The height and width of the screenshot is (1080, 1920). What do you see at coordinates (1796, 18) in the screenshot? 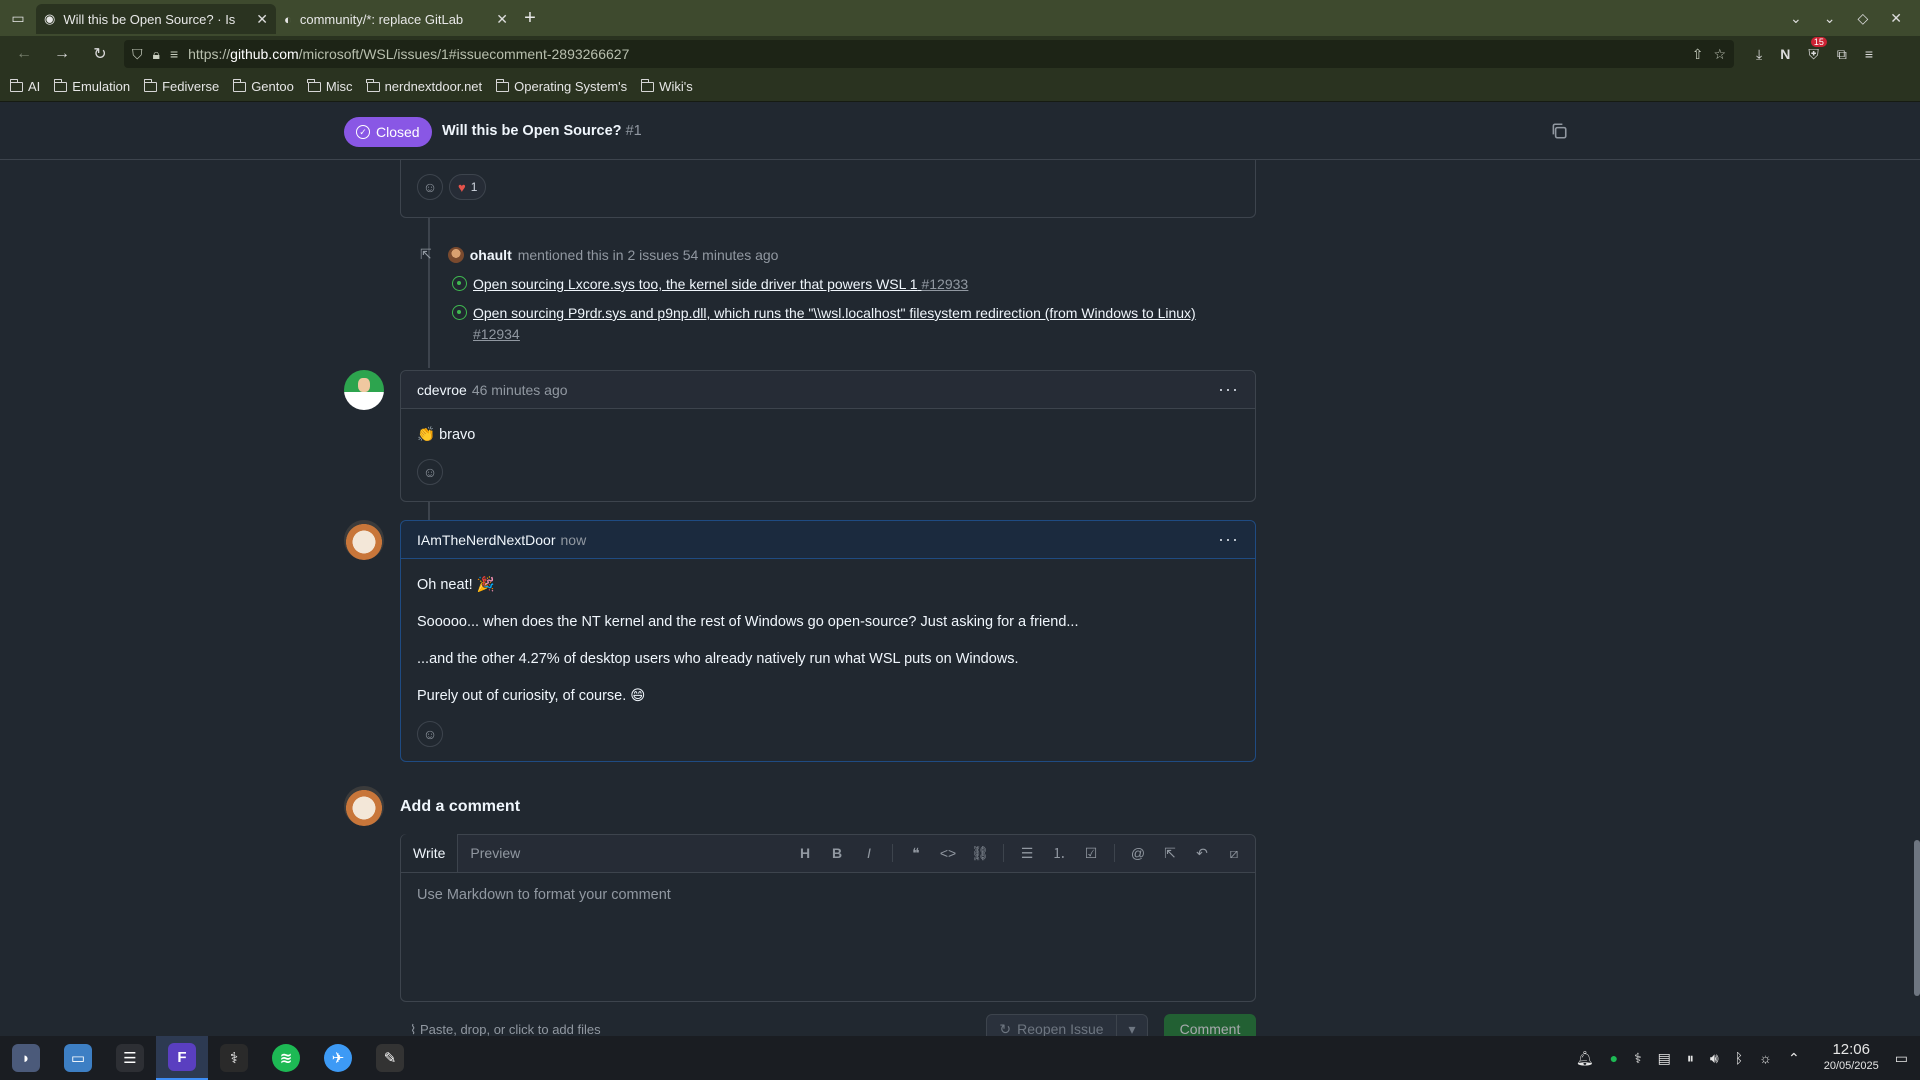
I see `chevron-down-icon: ⌄` at bounding box center [1796, 18].